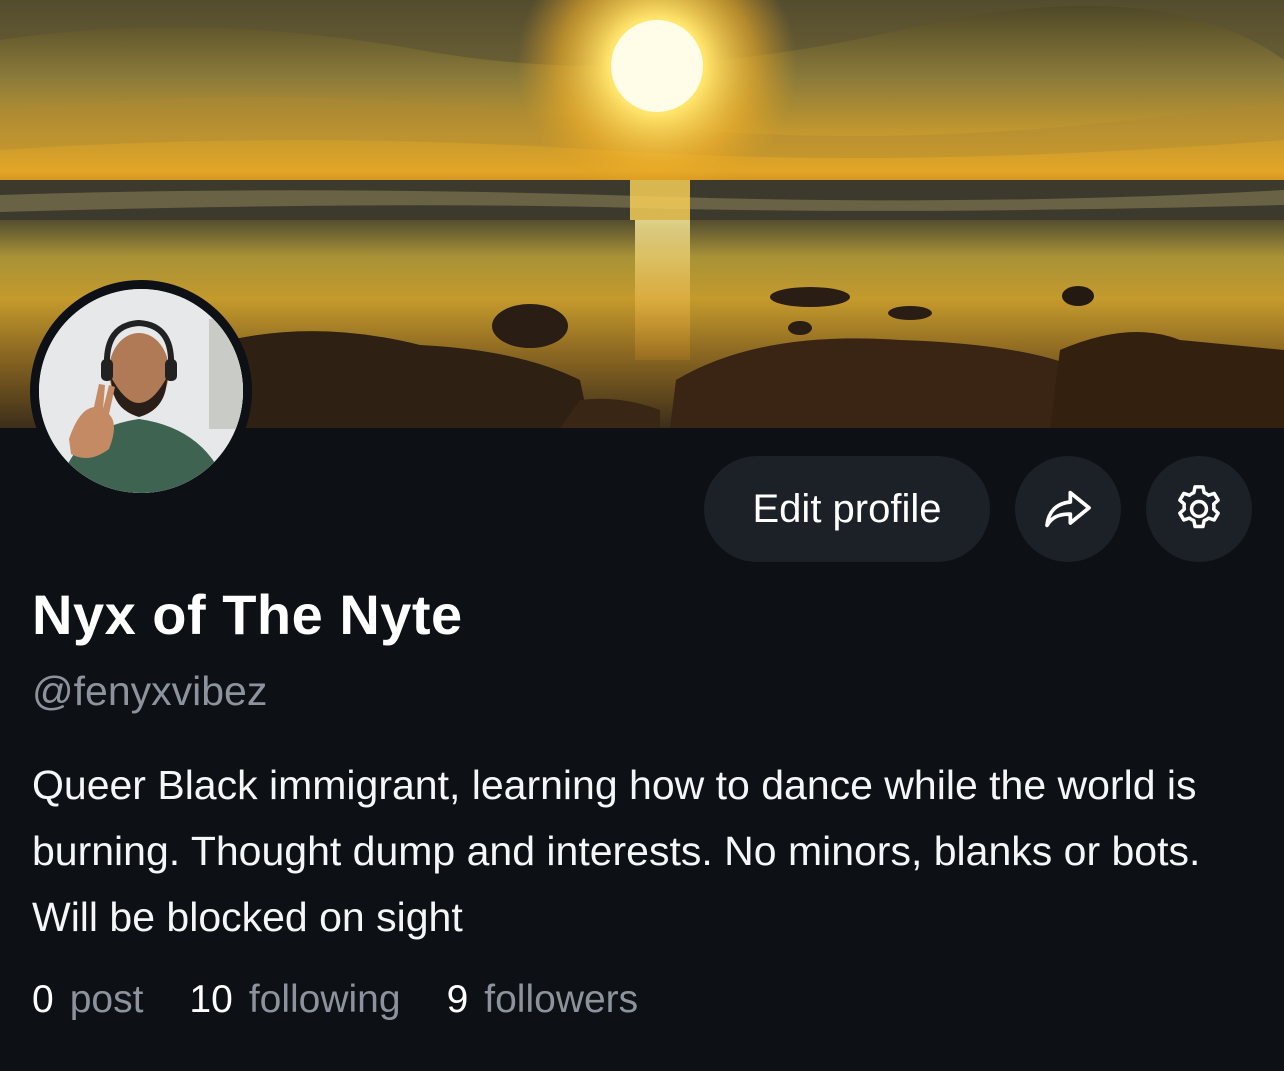  I want to click on avatar-photo, so click(141, 391).